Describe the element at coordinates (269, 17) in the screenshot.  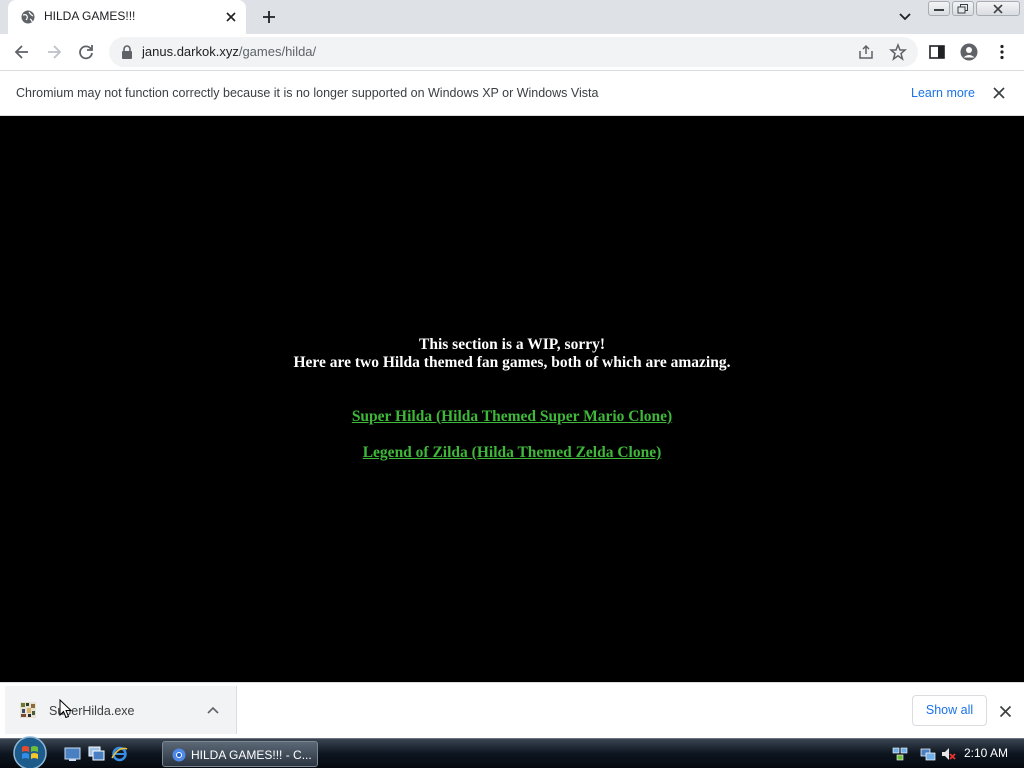
I see `new-tab-icon` at that location.